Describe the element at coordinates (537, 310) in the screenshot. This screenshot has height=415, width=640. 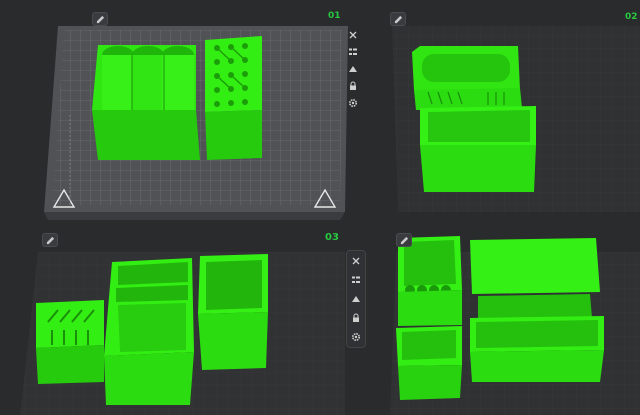
I see `model-divider-tray` at that location.